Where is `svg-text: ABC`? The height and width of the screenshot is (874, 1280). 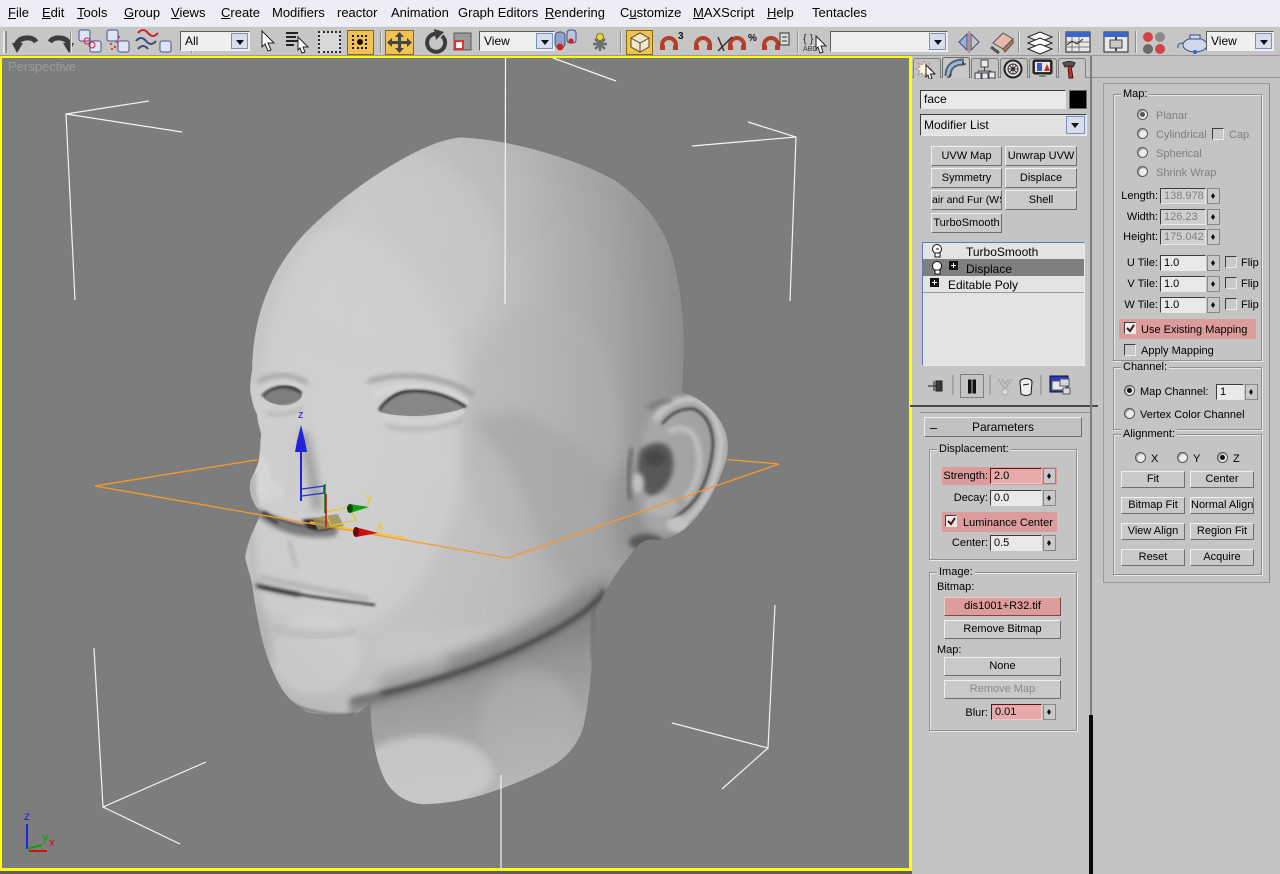
svg-text: ABC is located at coordinates (810, 49).